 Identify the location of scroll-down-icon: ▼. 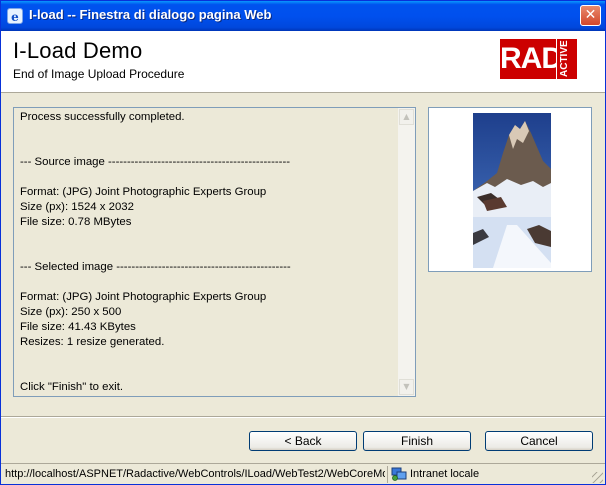
(406, 387).